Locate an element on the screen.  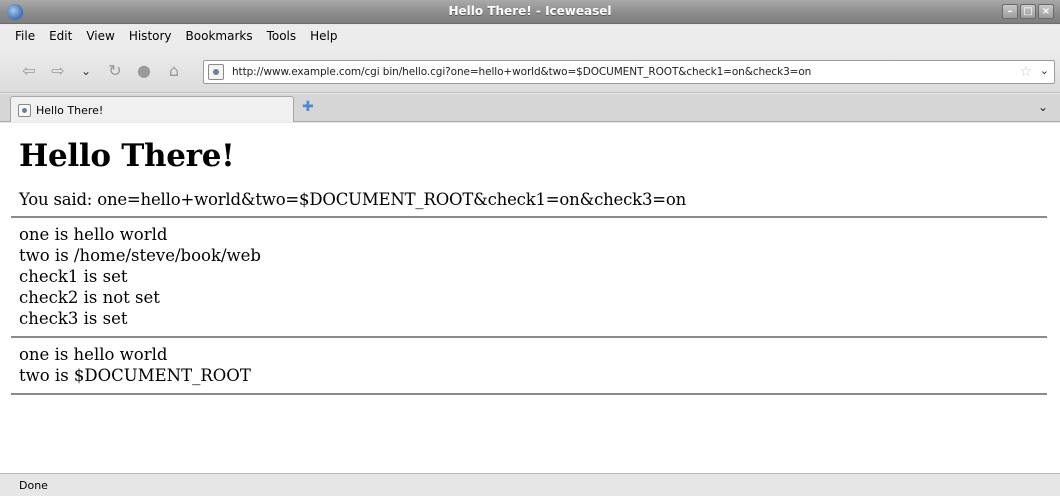
url-dropdown-icon: ⌄ is located at coordinates (1044, 70).